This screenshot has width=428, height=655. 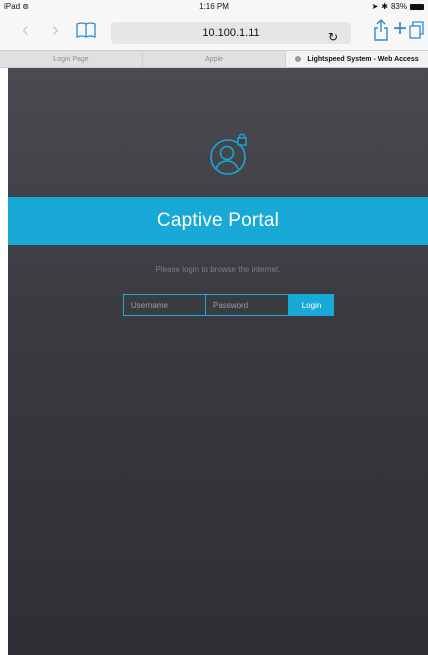 I want to click on browser-toolbar: ‹ › 10.100.1.11 ↻ +, so click(x=214, y=32).